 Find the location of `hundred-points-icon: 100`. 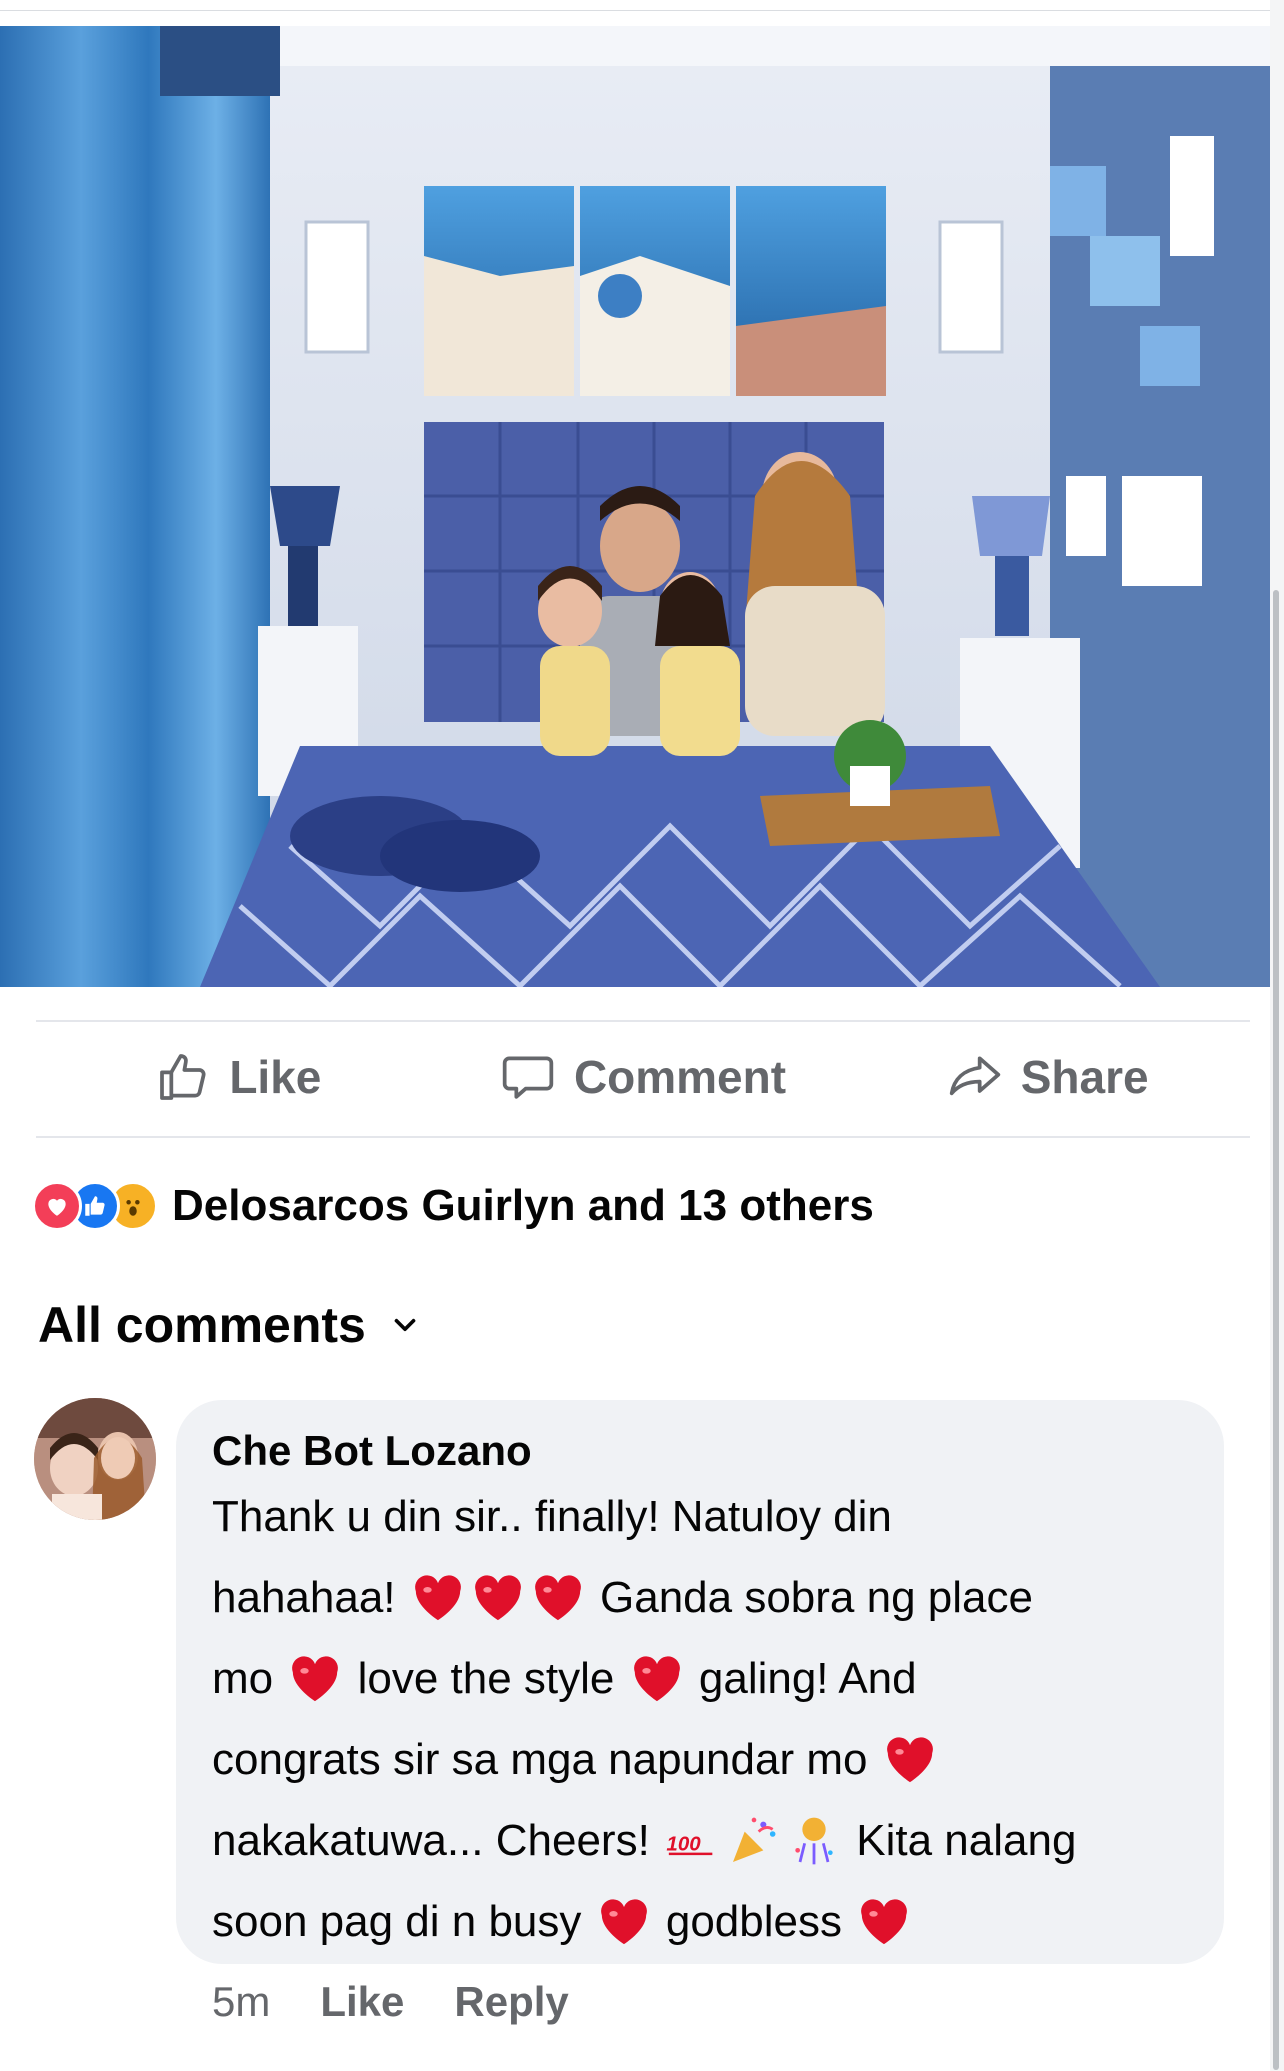

hundred-points-icon: 100 is located at coordinates (689, 1843).